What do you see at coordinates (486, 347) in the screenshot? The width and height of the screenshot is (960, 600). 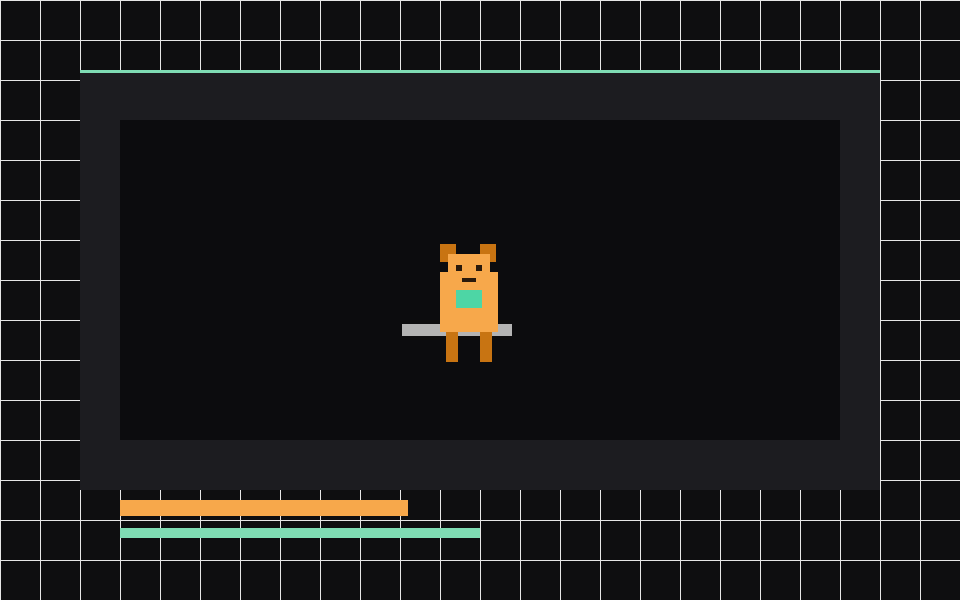 I see `right-leg` at bounding box center [486, 347].